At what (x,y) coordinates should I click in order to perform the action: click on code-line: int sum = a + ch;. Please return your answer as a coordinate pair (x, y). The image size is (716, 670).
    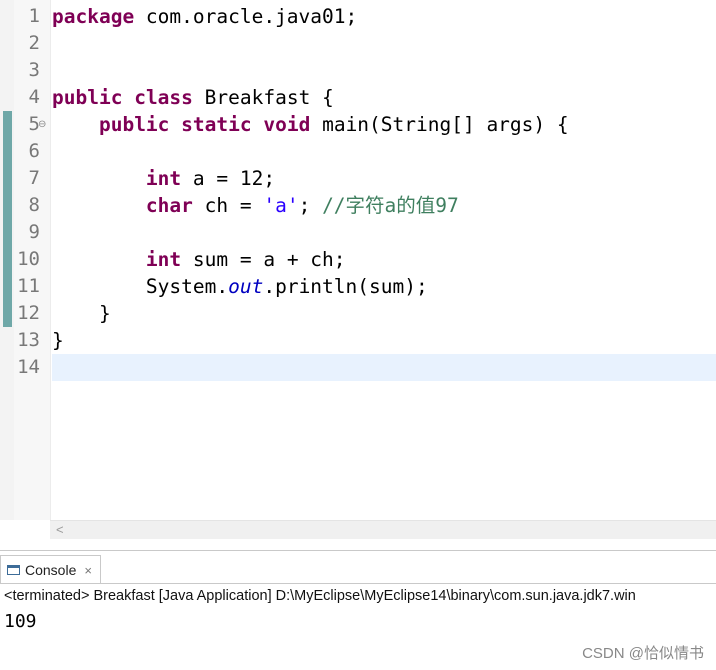
    Looking at the image, I should click on (199, 259).